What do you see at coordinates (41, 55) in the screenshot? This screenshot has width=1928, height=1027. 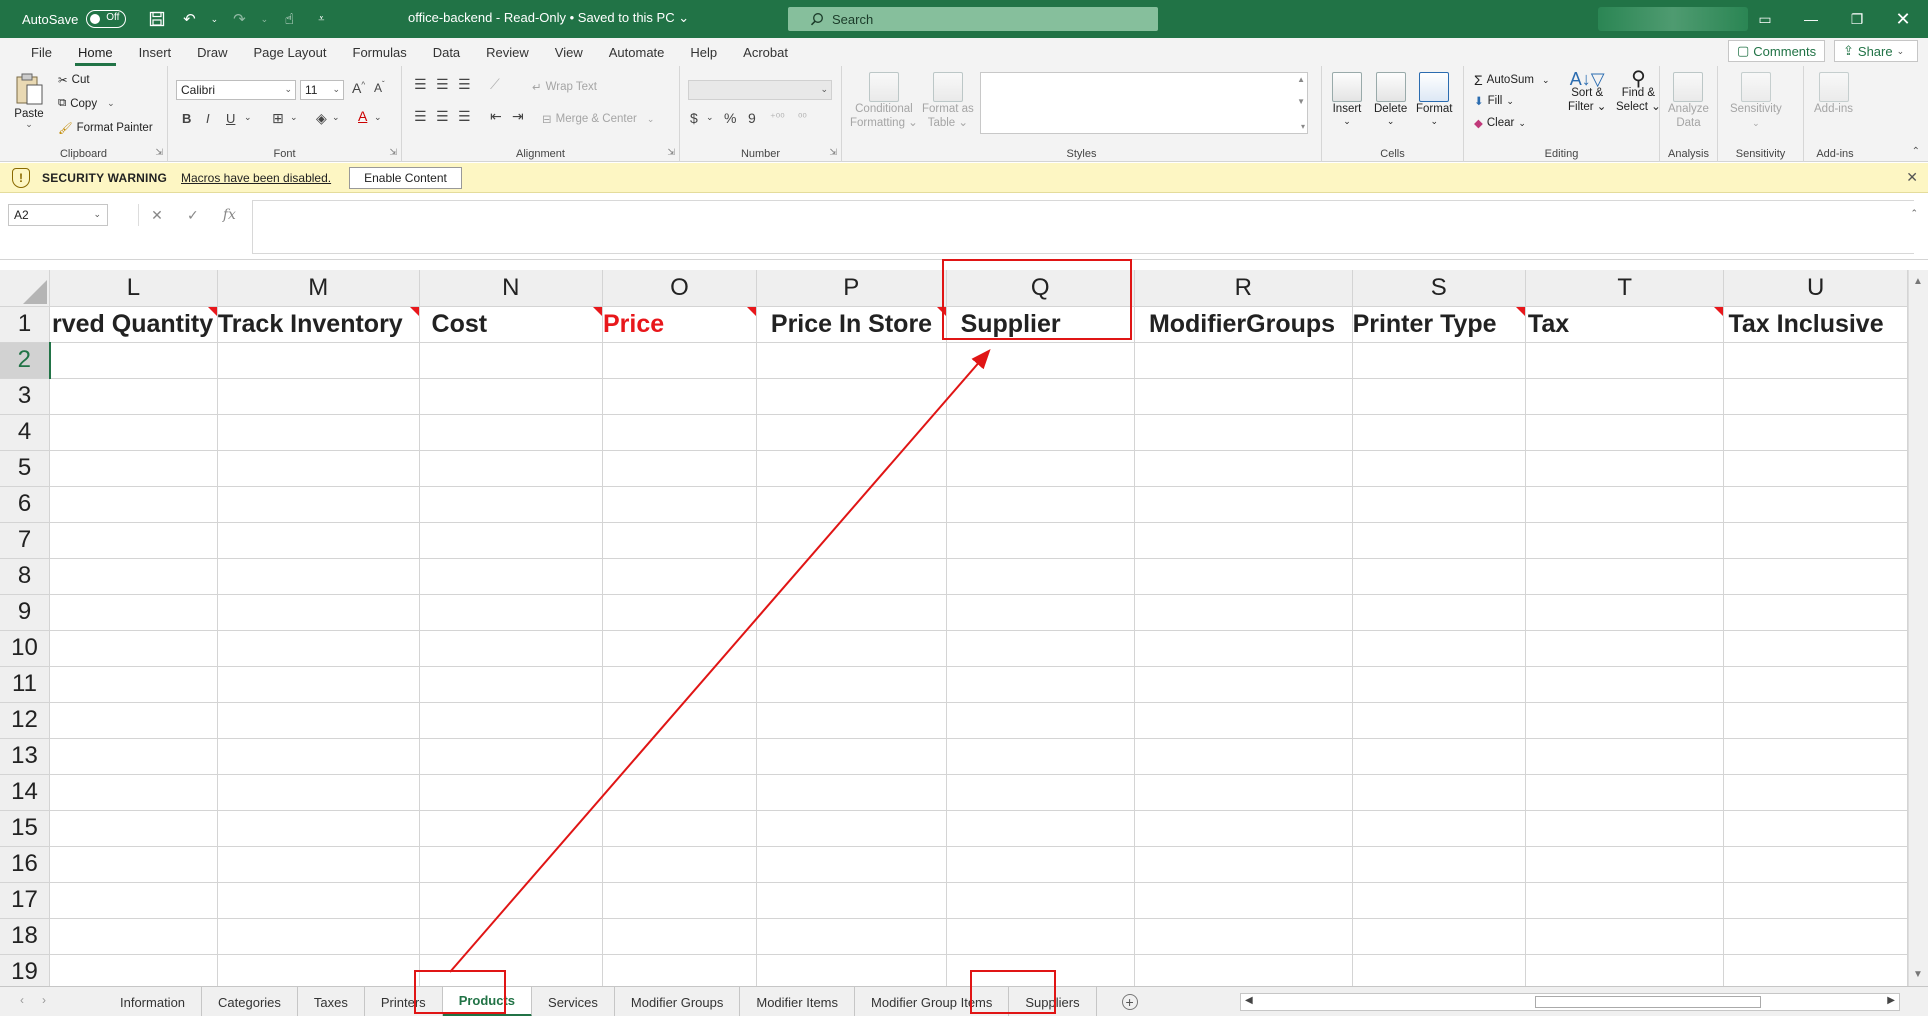 I see `tab-file: File` at bounding box center [41, 55].